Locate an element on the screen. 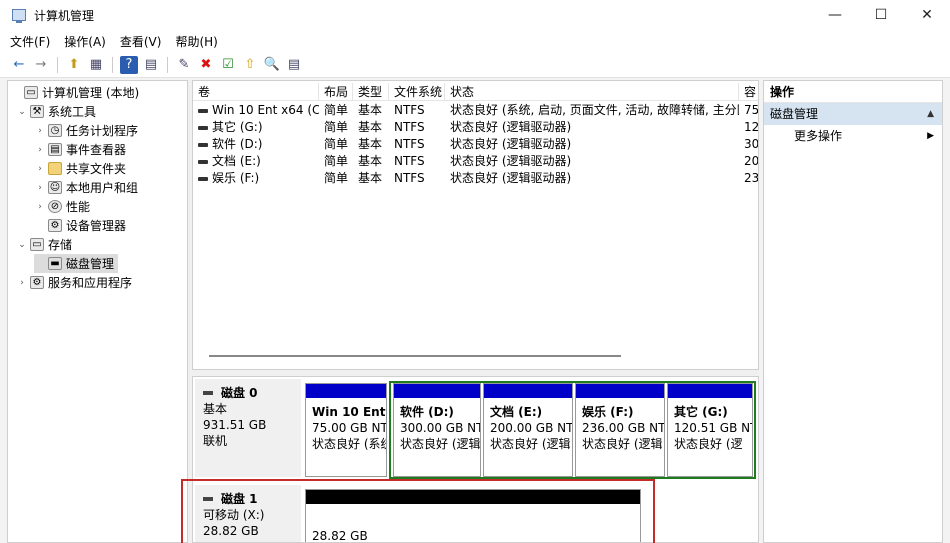 This screenshot has width=950, height=543. show-hide-tree-icon: ▦ is located at coordinates (96, 65).